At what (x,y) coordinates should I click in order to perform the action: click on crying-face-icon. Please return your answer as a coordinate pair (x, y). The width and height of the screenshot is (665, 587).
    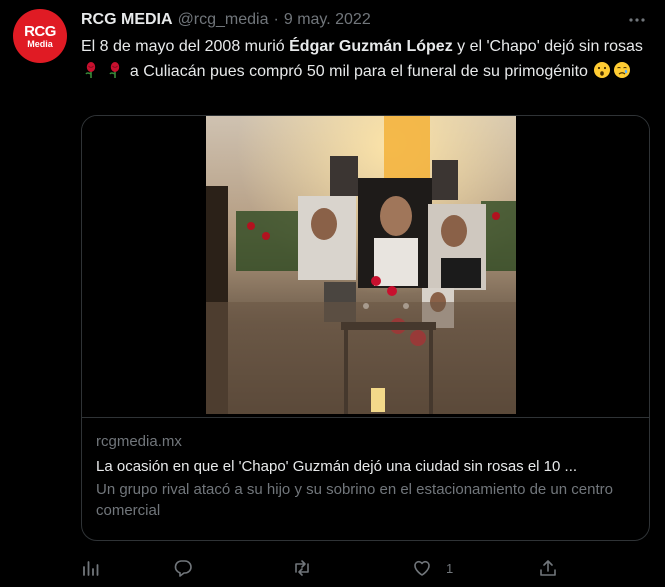
    Looking at the image, I should click on (622, 70).